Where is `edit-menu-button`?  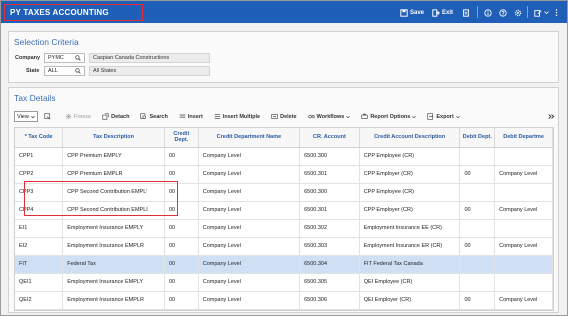
edit-menu-button is located at coordinates (541, 12).